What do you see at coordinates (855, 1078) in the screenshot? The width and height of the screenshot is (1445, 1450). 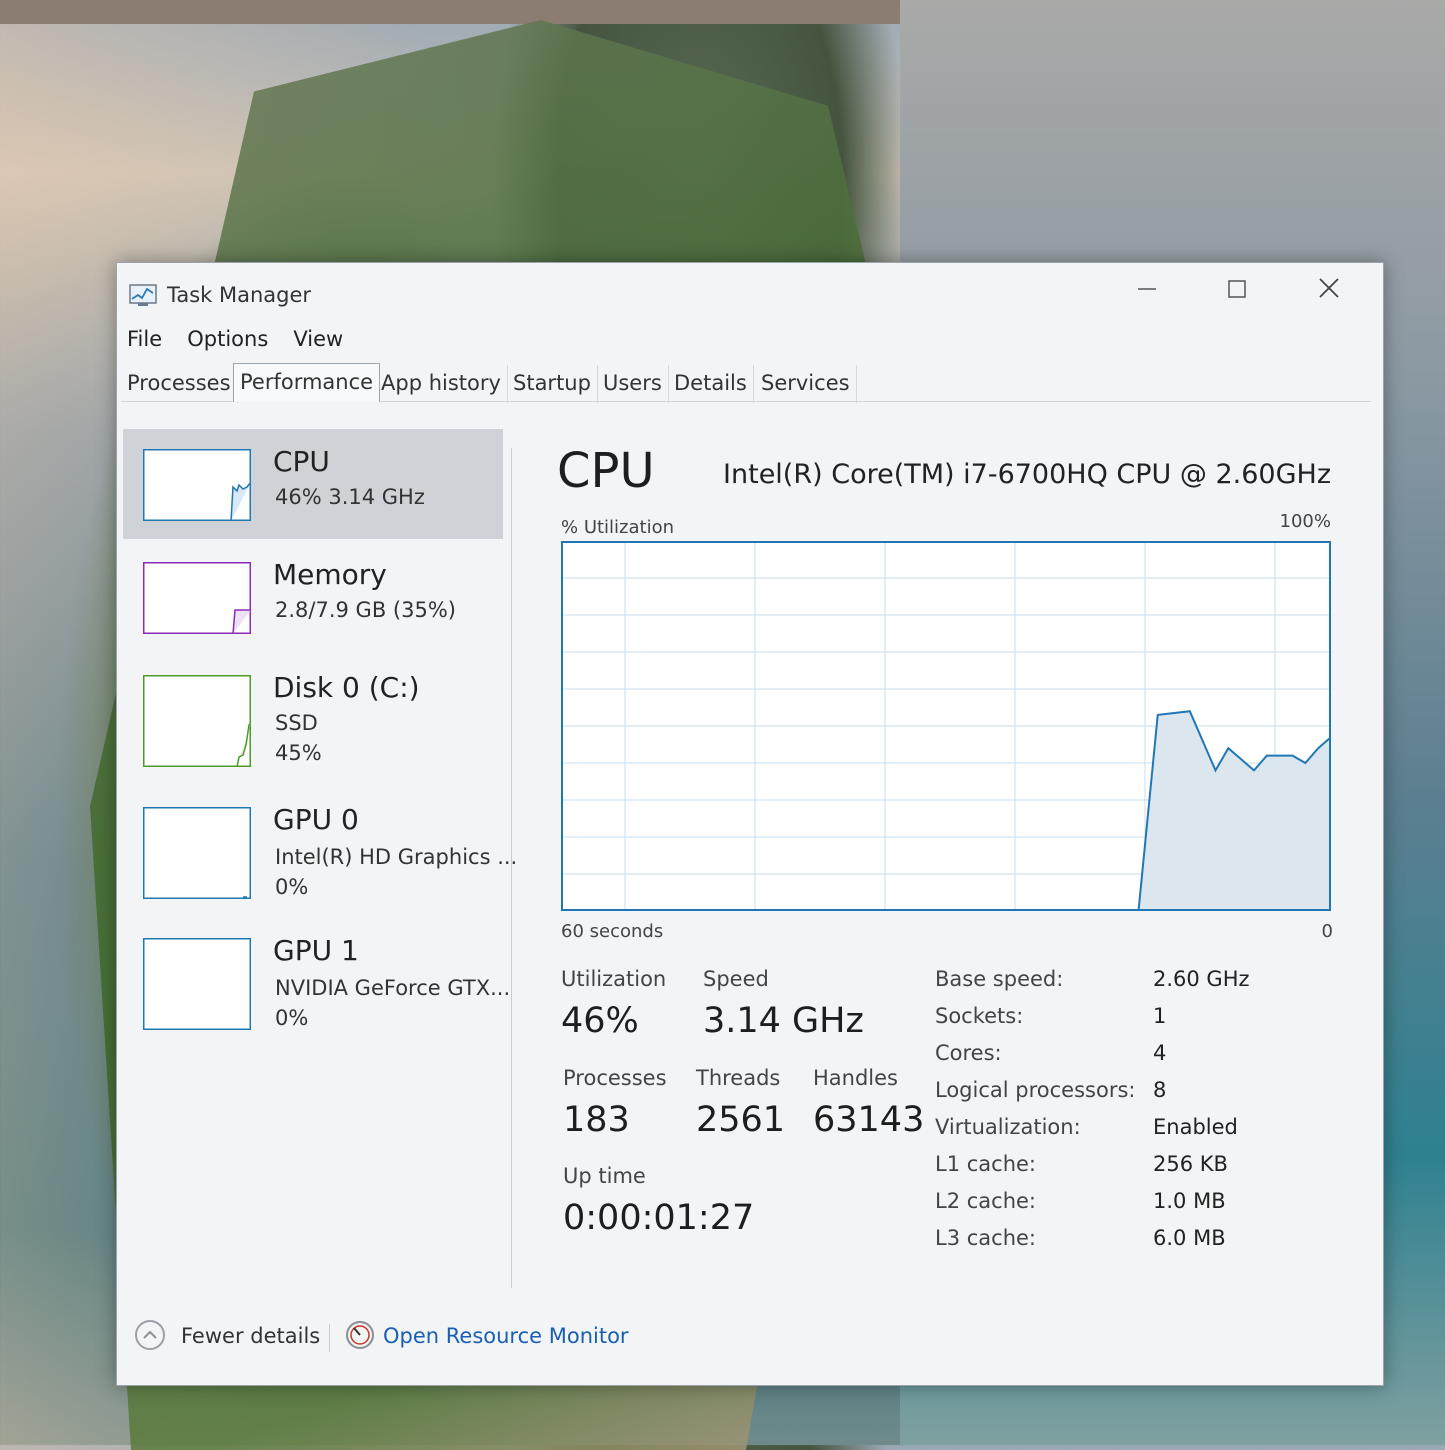 I see `handles-label: Handles` at bounding box center [855, 1078].